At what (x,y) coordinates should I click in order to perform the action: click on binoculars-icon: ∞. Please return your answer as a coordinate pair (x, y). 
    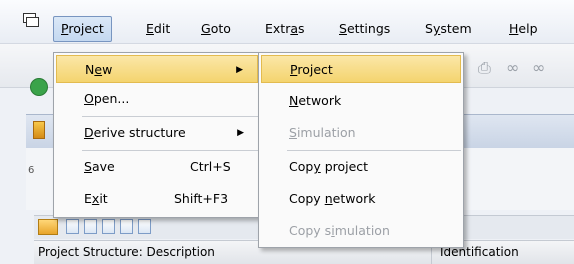
    Looking at the image, I should click on (512, 67).